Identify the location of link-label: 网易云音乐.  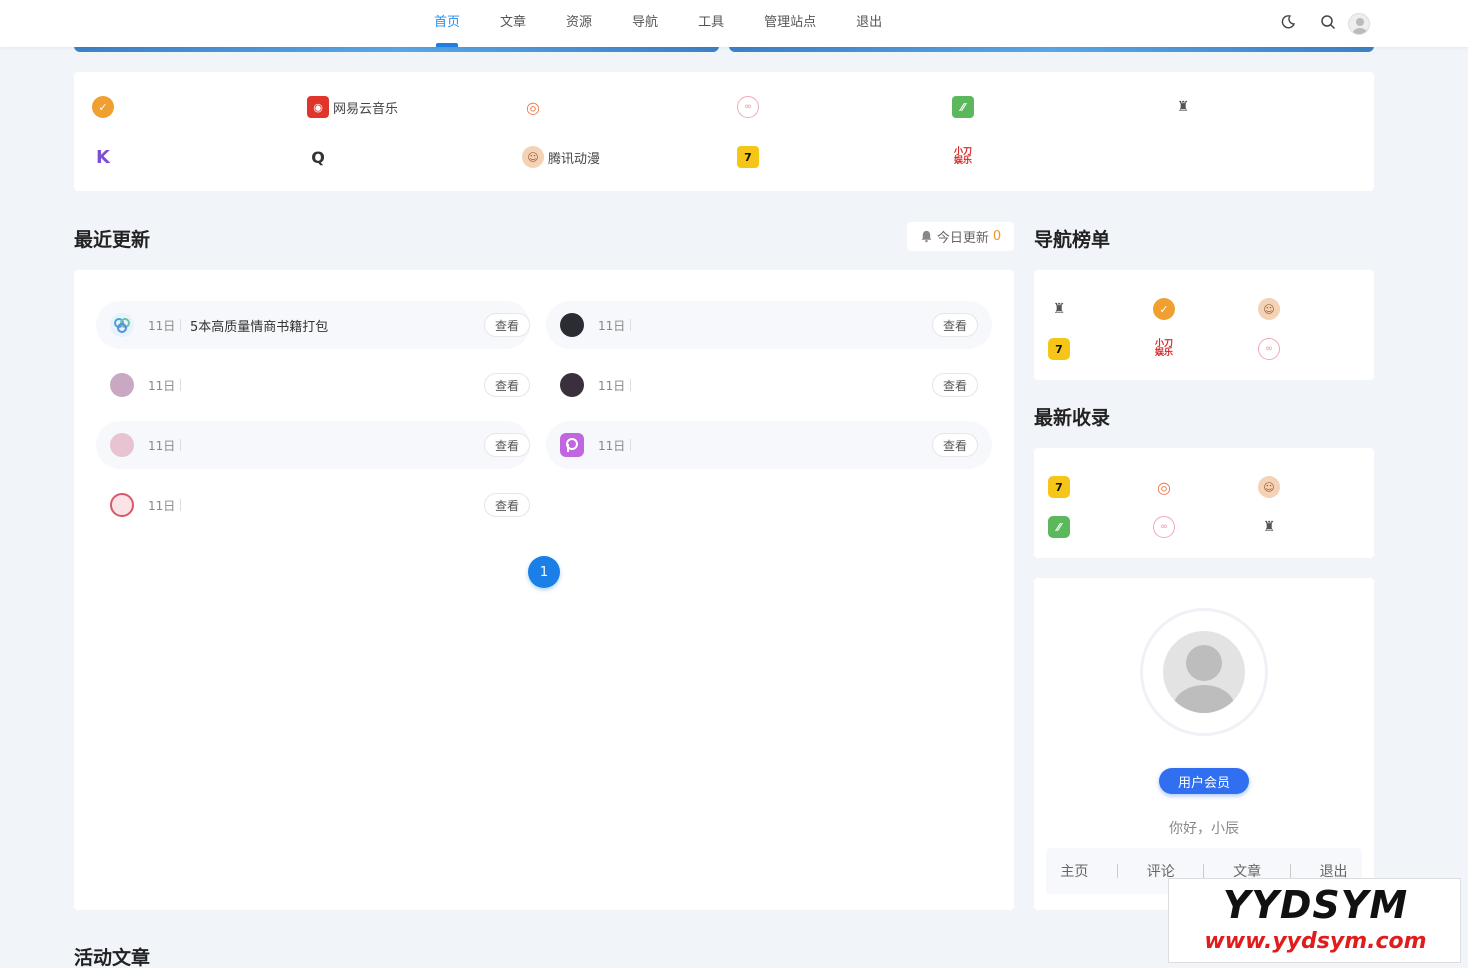
(366, 109).